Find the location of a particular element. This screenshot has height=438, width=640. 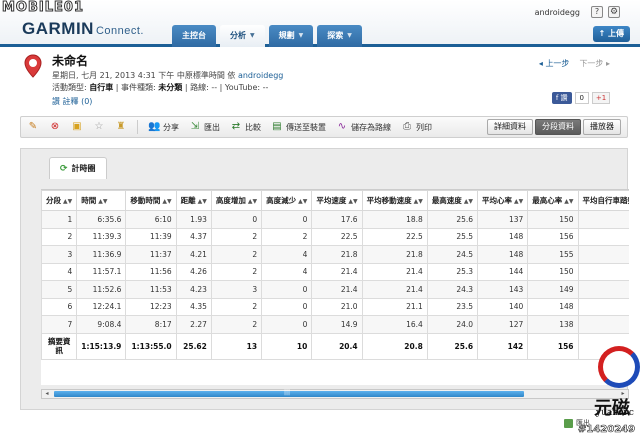

yuanci-logo is located at coordinates (619, 367).